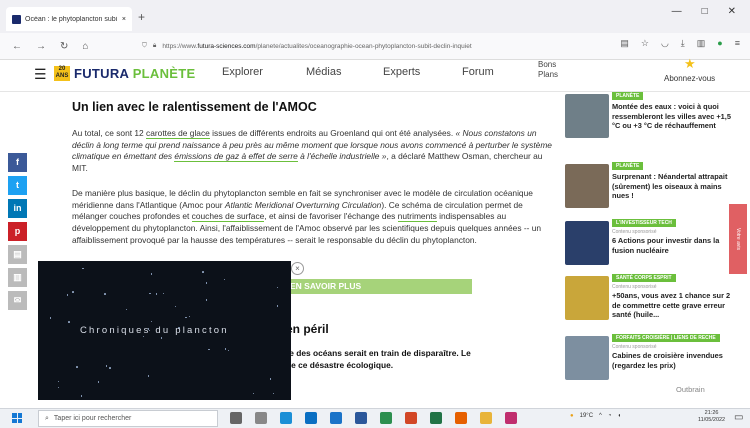 The width and height of the screenshot is (750, 428). What do you see at coordinates (677, 11) in the screenshot?
I see `minimize-button: —` at bounding box center [677, 11].